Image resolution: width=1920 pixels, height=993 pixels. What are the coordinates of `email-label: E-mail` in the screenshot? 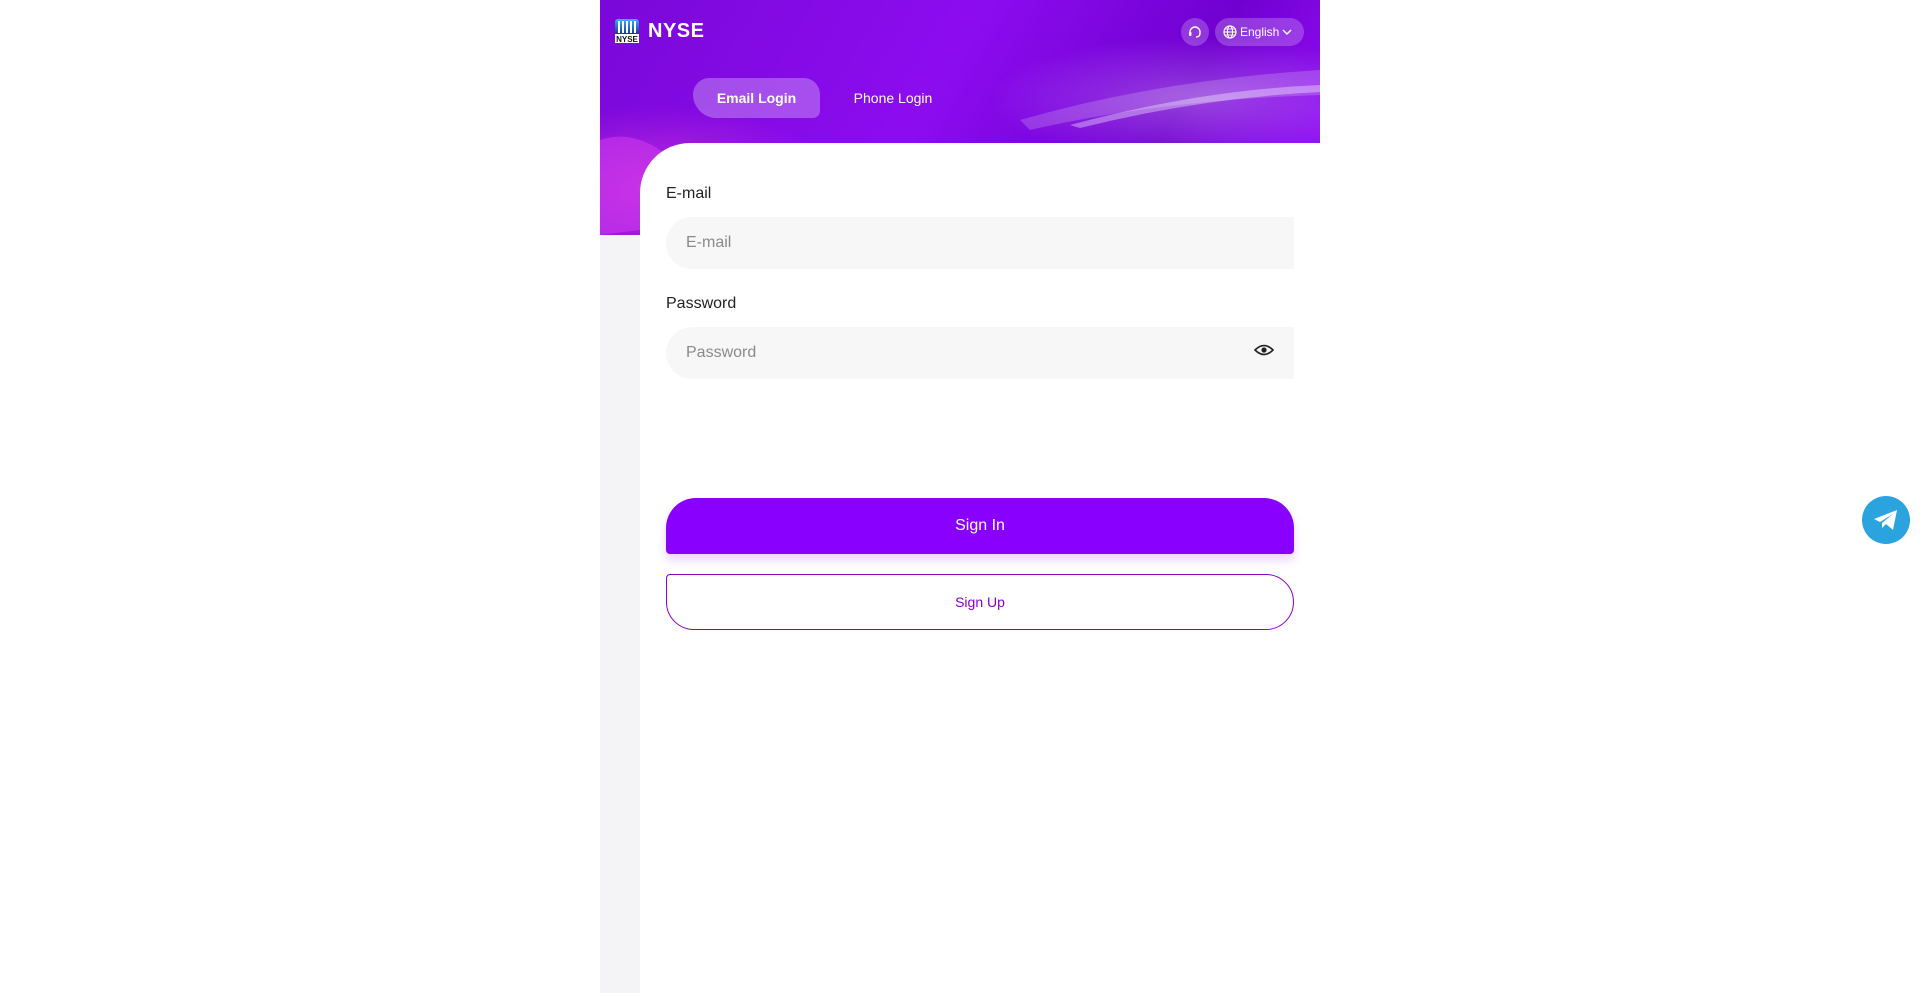 It's located at (689, 193).